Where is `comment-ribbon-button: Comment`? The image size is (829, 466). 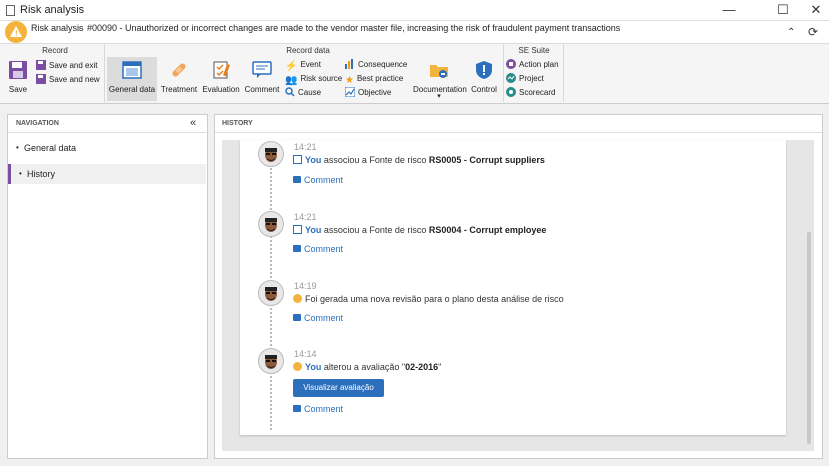 comment-ribbon-button: Comment is located at coordinates (262, 79).